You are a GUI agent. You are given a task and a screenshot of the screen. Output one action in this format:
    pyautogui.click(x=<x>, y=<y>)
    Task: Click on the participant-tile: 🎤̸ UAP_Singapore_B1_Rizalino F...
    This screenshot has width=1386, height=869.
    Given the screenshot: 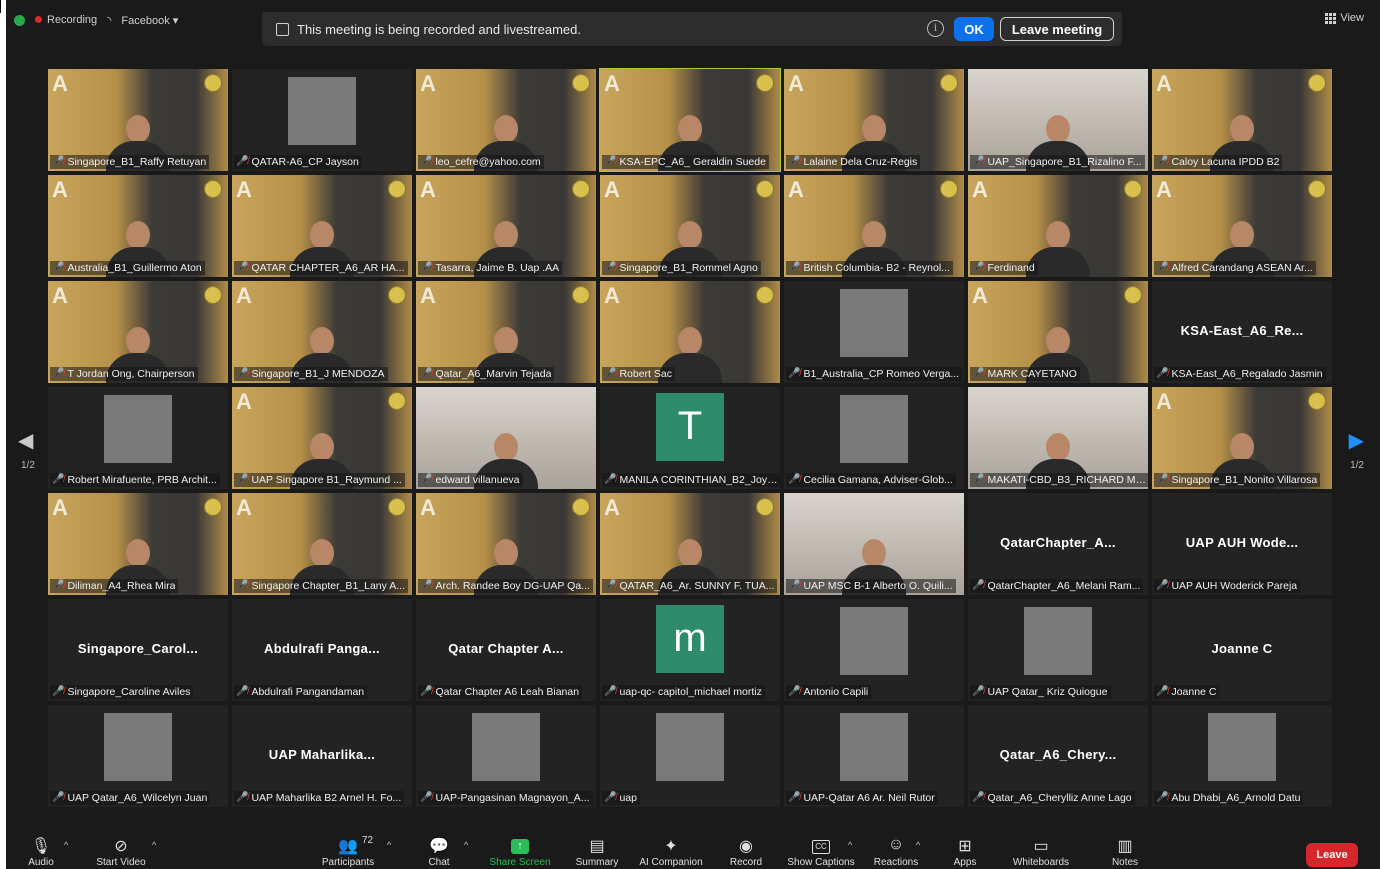 What is the action you would take?
    pyautogui.click(x=1058, y=120)
    